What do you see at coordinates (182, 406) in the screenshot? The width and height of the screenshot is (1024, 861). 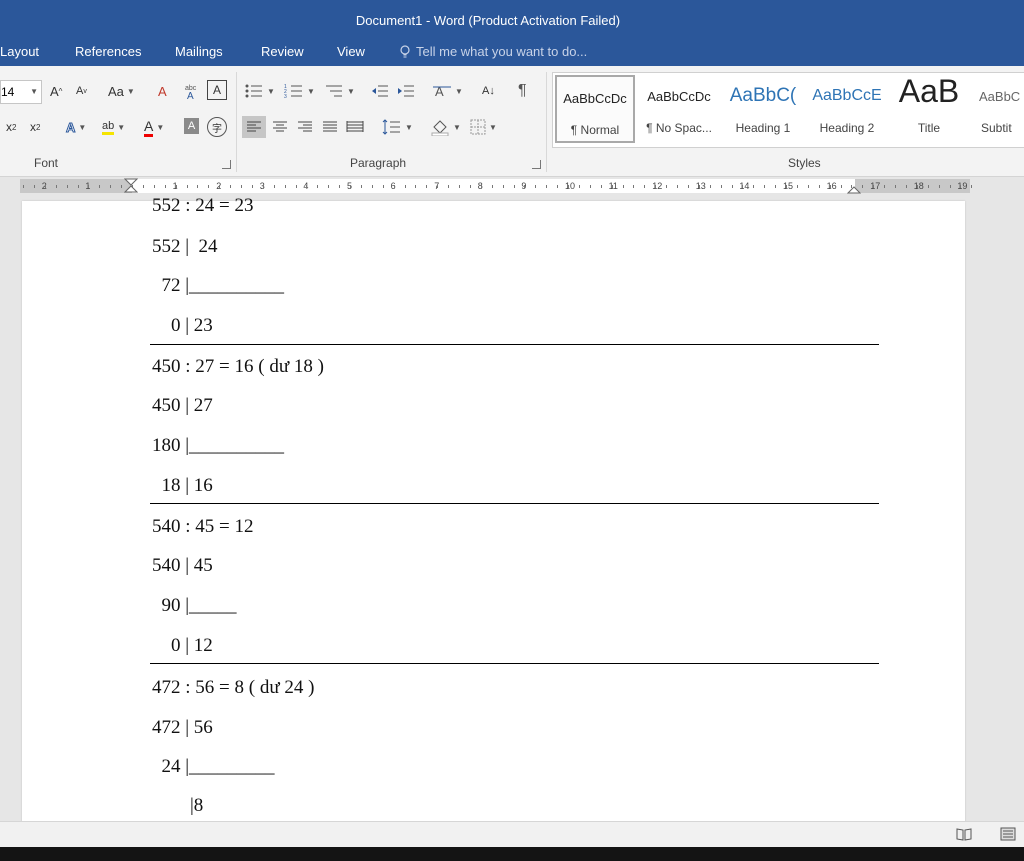 I see `document-line: 450 | 27` at bounding box center [182, 406].